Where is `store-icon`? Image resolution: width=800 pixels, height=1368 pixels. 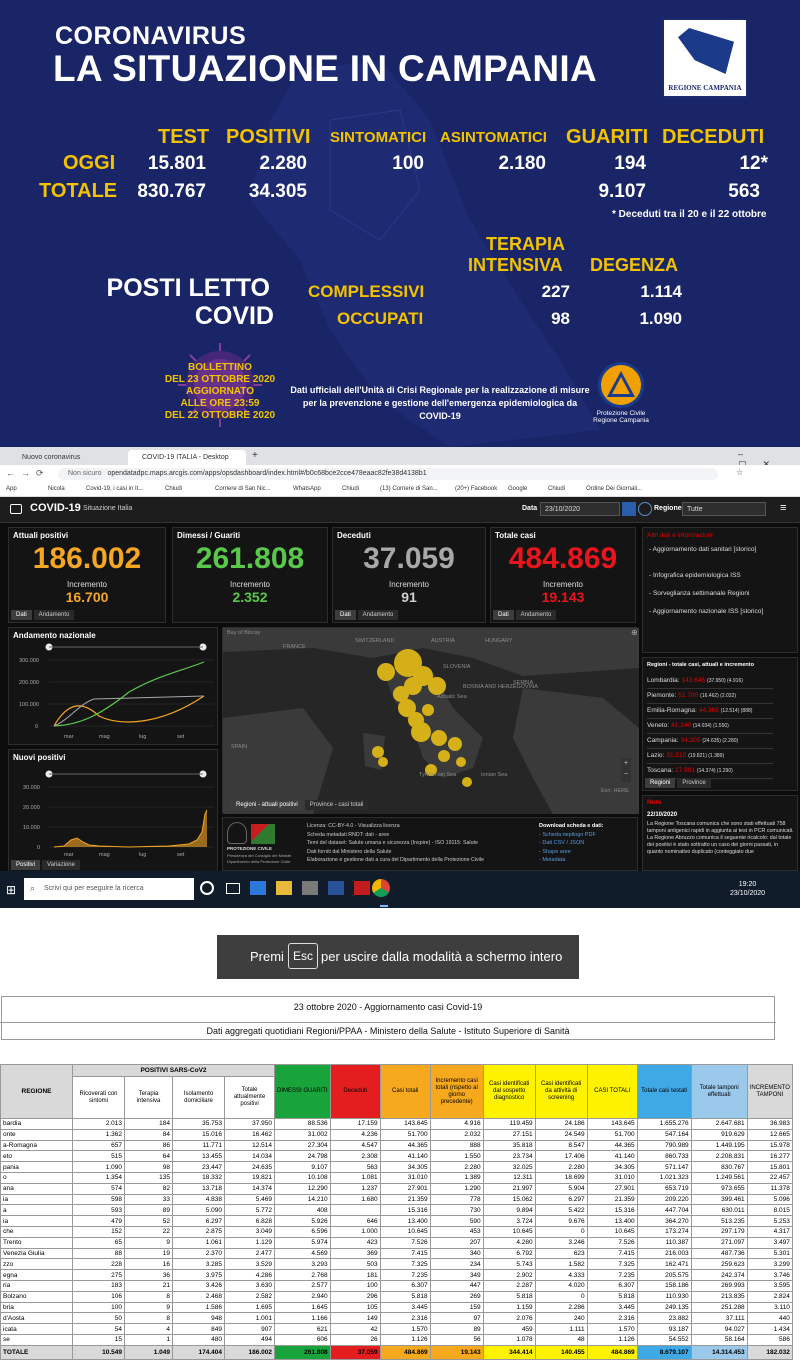
store-icon is located at coordinates (310, 888).